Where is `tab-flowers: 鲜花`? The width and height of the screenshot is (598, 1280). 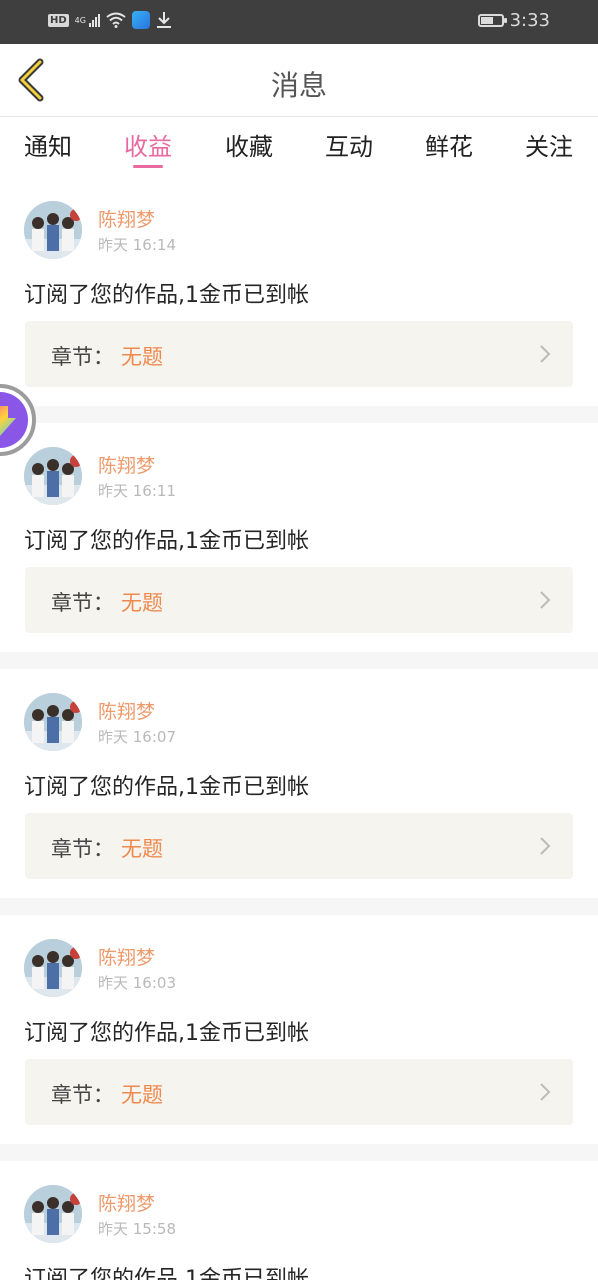 tab-flowers: 鲜花 is located at coordinates (449, 144).